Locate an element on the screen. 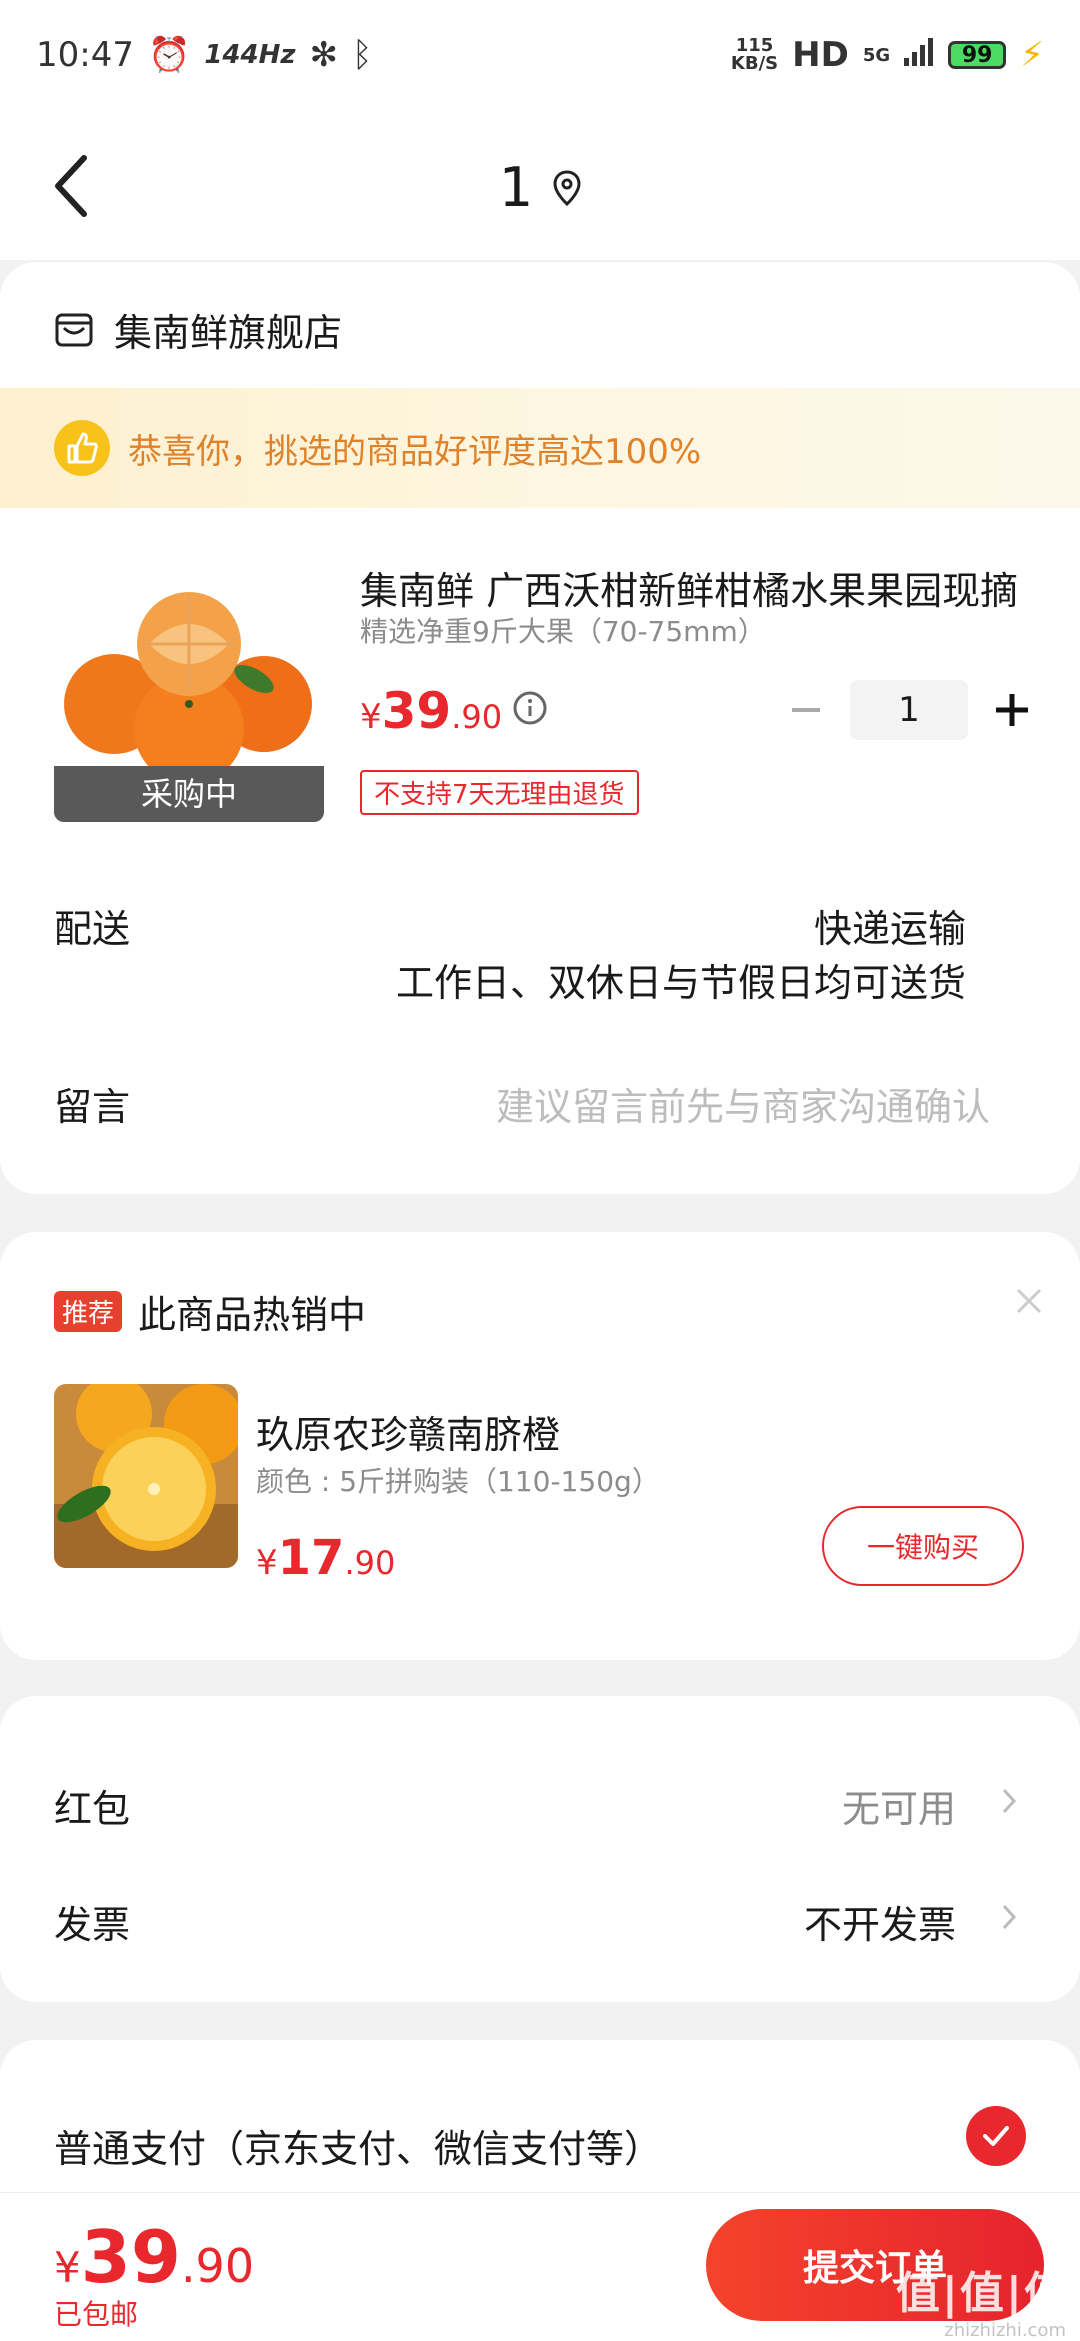 This screenshot has width=1080, height=2341. recommendation-header: 推荐 此商品热销中 is located at coordinates (210, 1311).